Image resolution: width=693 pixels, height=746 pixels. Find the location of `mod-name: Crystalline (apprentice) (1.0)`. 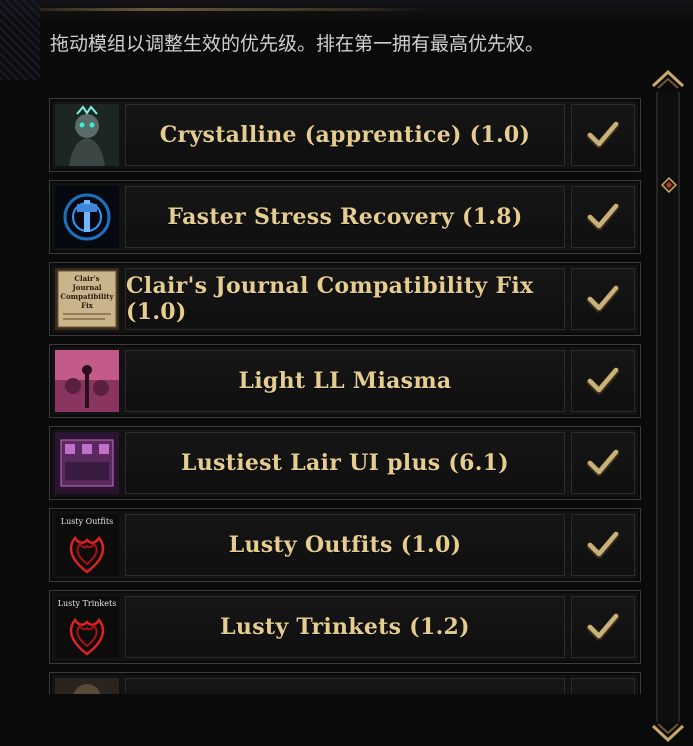

mod-name: Crystalline (apprentice) (1.0) is located at coordinates (345, 135).